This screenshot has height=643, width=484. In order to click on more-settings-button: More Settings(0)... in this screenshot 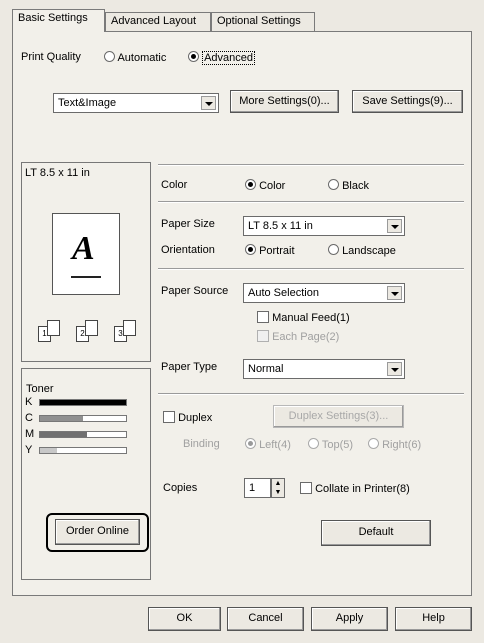, I will do `click(284, 101)`.